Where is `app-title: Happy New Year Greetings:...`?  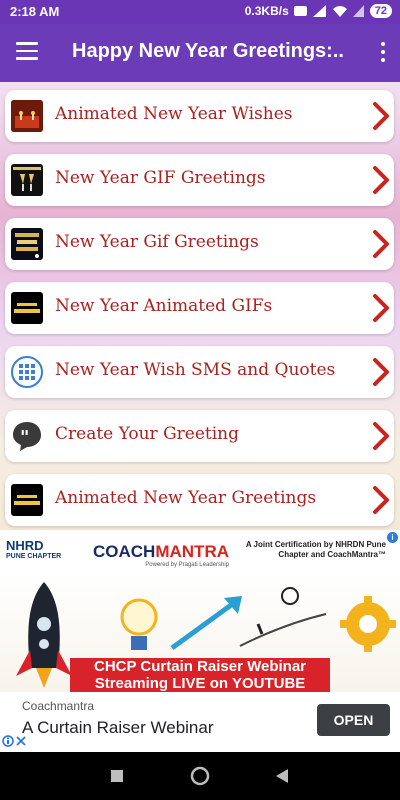 app-title: Happy New Year Greetings:... is located at coordinates (208, 51).